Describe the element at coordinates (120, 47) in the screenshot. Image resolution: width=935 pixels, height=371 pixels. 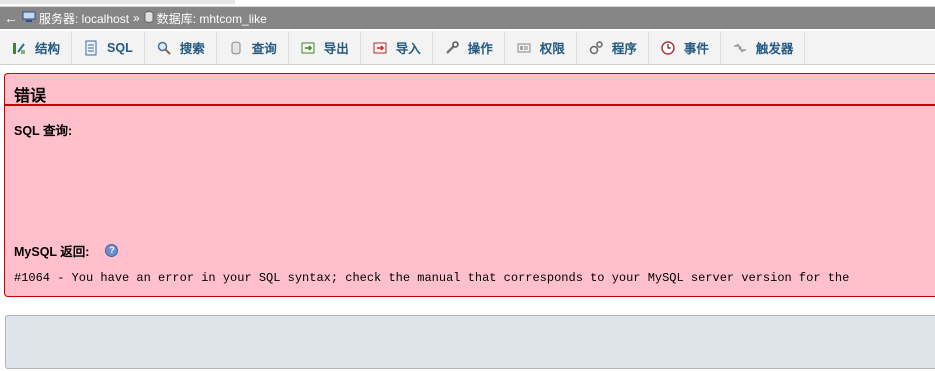
I see `tab-label: SQL` at that location.